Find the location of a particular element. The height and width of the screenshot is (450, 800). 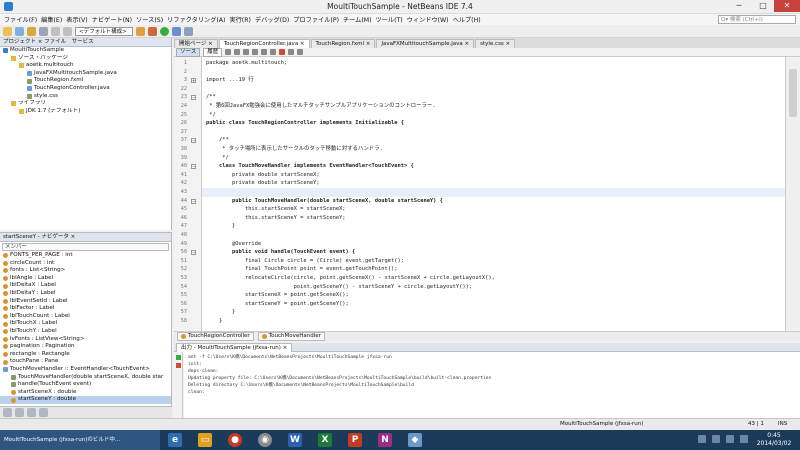

menu-item: ヘルプ(H) is located at coordinates (467, 19).